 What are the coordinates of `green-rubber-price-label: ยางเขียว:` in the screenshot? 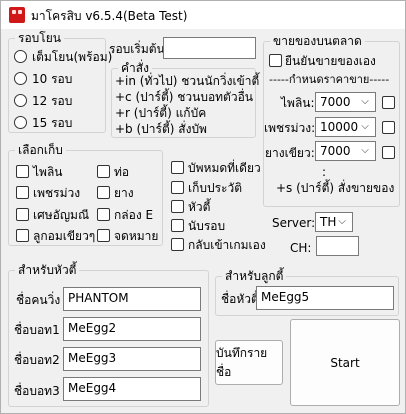 It's located at (290, 153).